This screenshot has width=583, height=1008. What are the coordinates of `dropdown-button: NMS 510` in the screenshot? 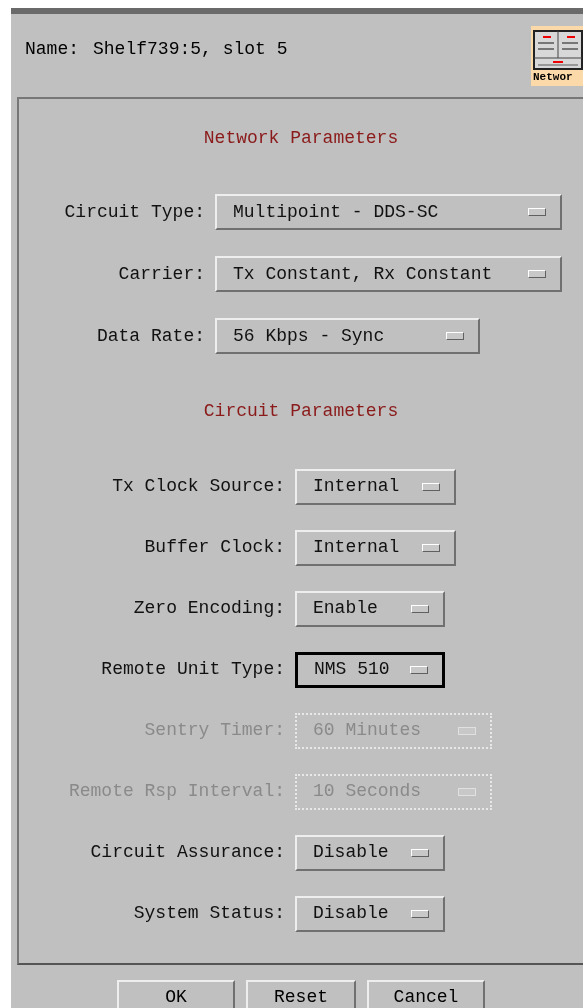 It's located at (370, 669).